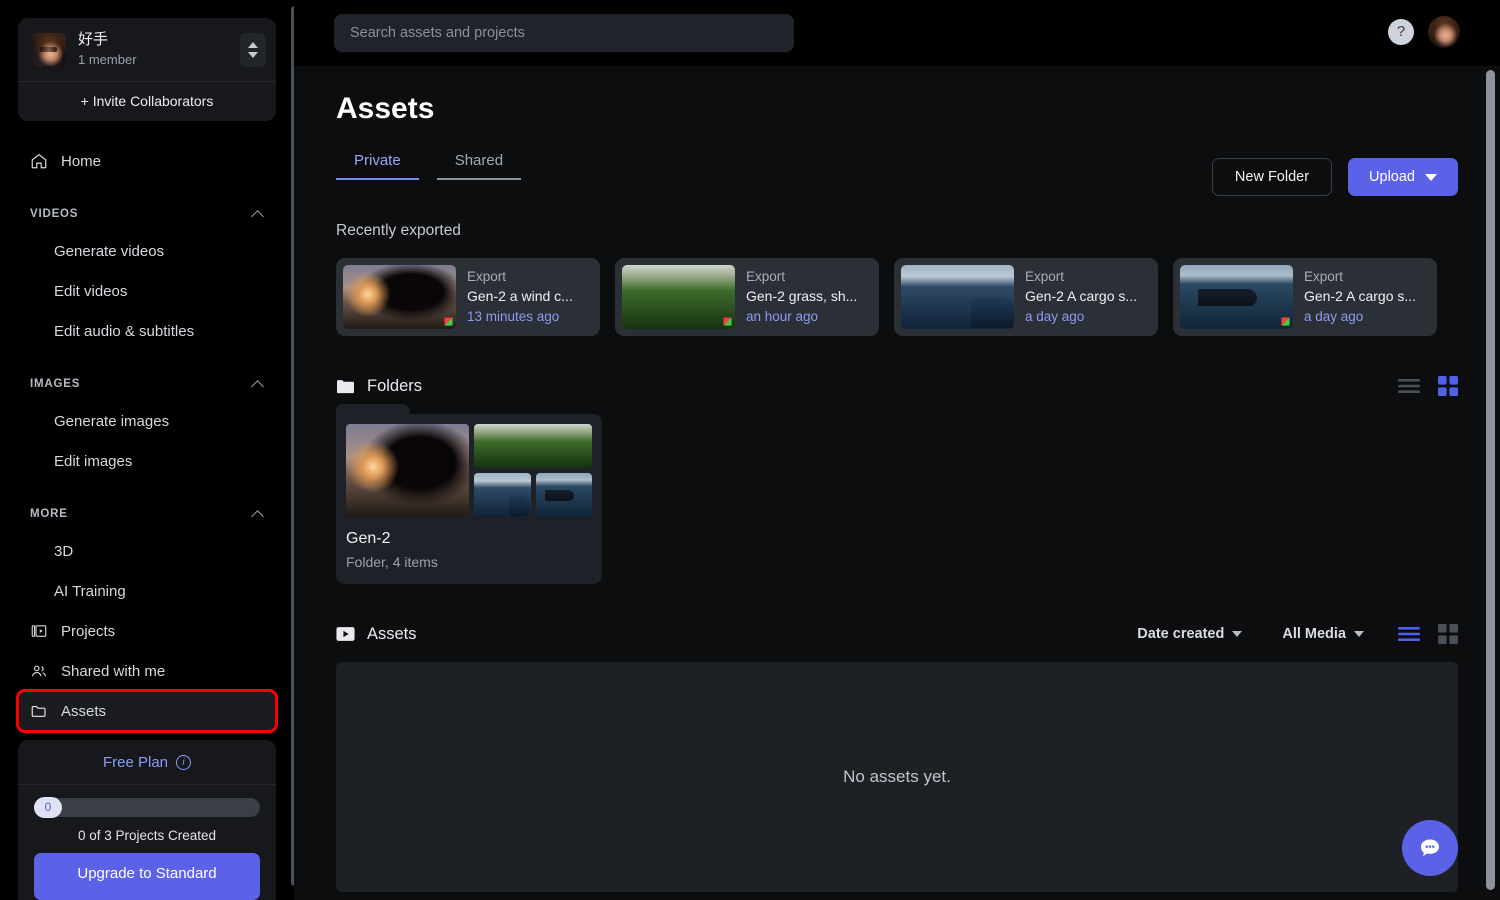 This screenshot has width=1500, height=900. Describe the element at coordinates (957, 297) in the screenshot. I see `cargo-ship-sun-thumb` at that location.